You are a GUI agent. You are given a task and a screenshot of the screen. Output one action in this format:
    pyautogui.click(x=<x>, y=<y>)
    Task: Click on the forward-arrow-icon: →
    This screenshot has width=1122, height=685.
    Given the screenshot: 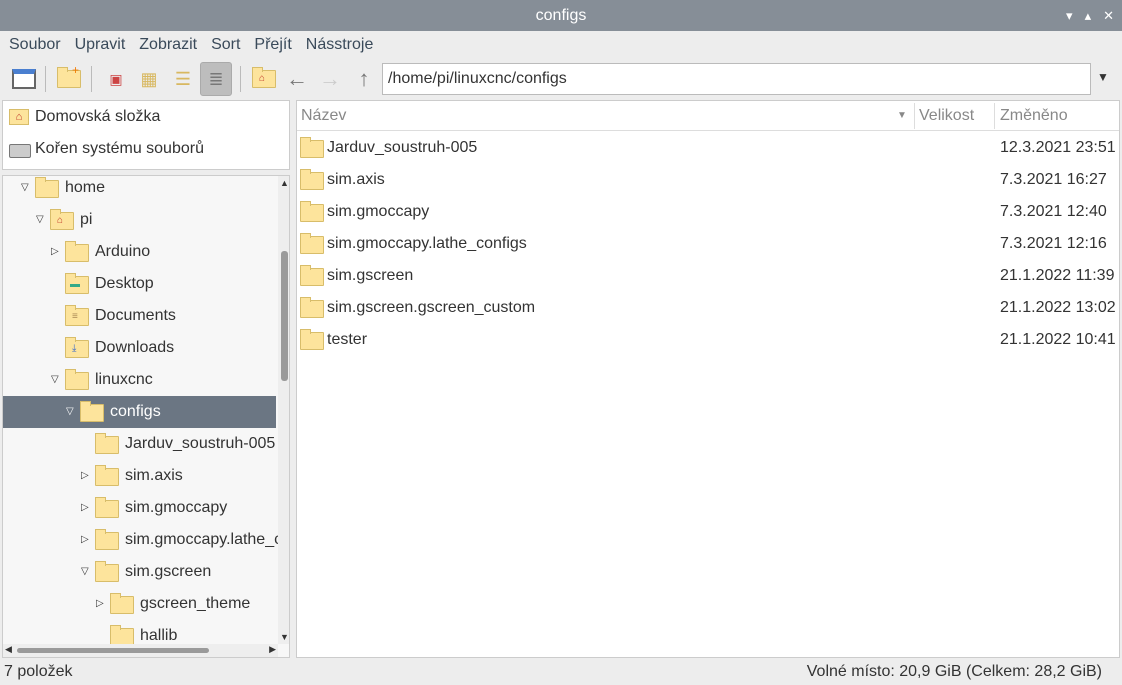 What is the action you would take?
    pyautogui.click(x=330, y=79)
    